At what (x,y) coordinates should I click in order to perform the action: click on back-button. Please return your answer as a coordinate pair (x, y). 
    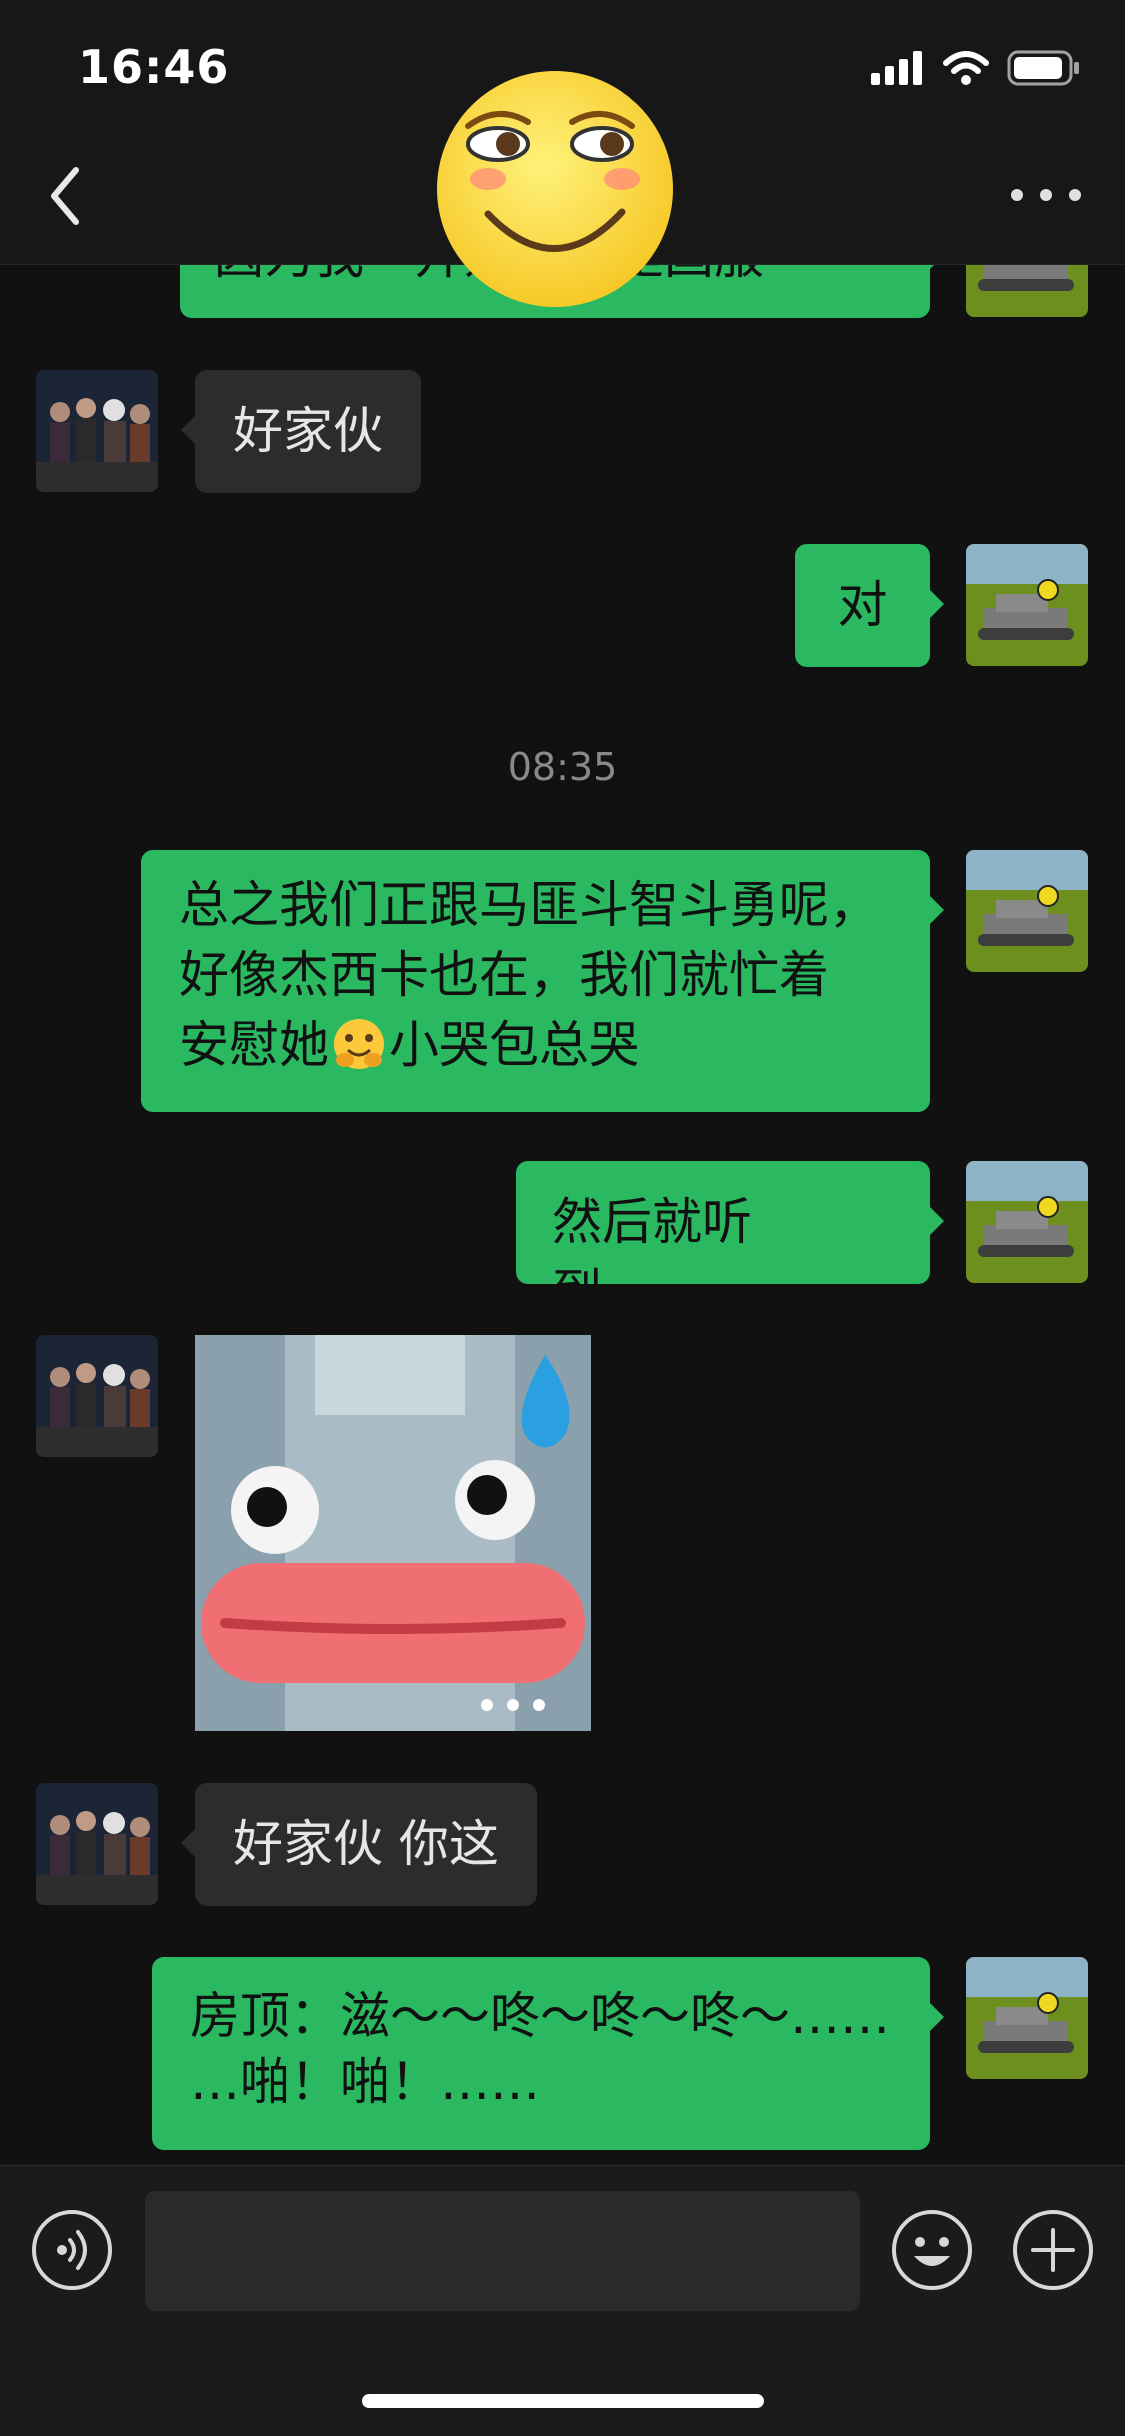
    Looking at the image, I should click on (72, 196).